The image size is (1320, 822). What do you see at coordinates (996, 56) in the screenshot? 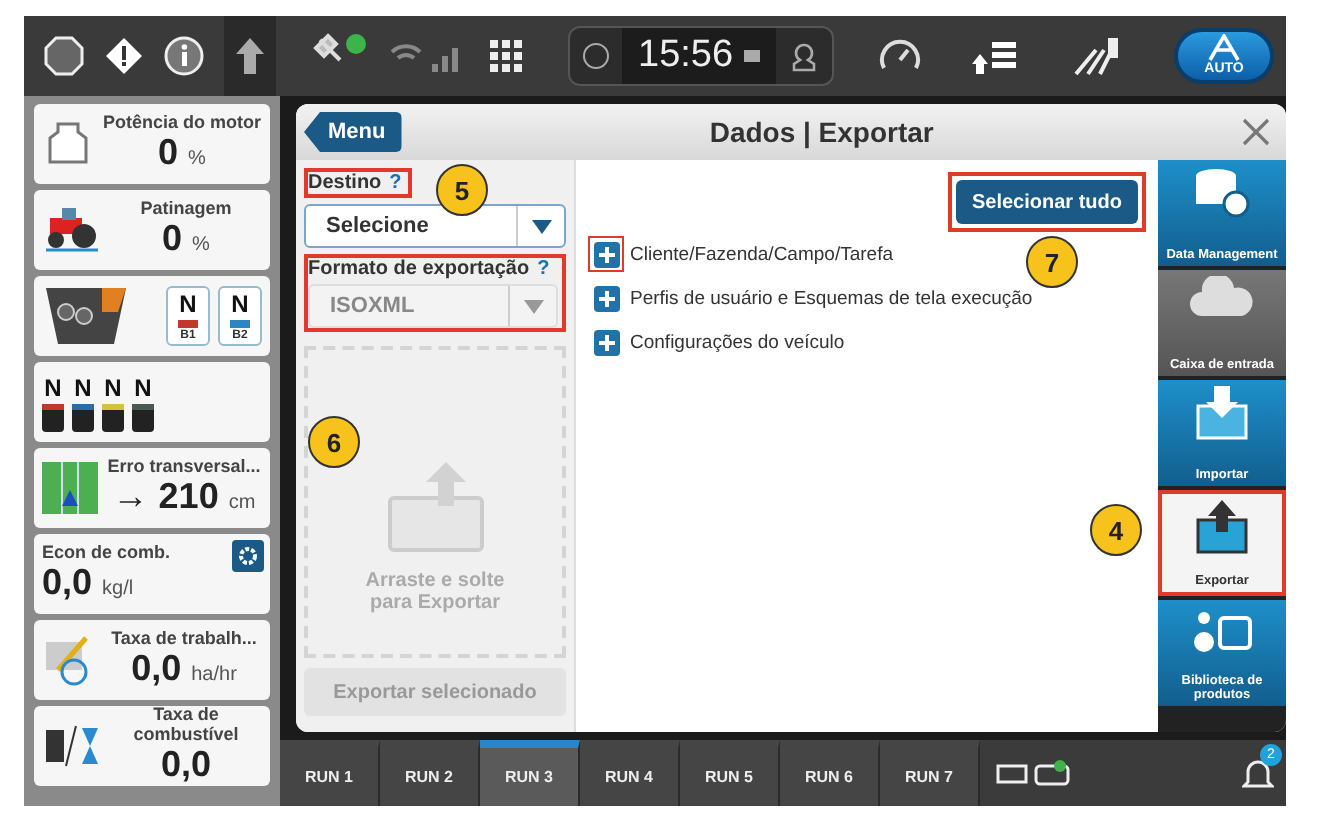
I see `list-arrow-icon` at bounding box center [996, 56].